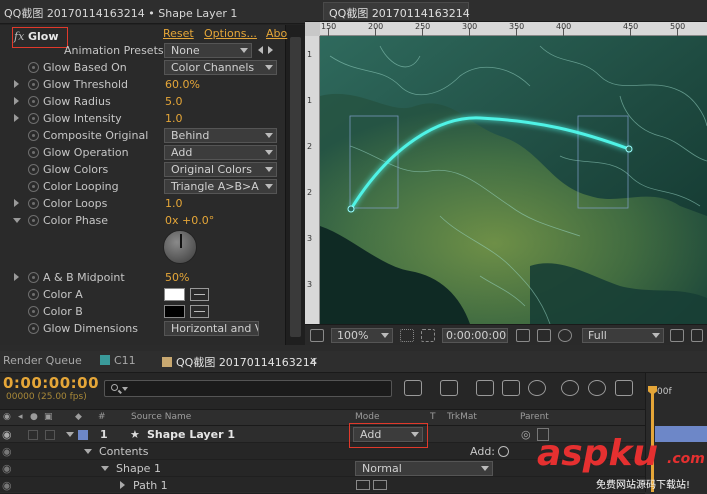 The width and height of the screenshot is (707, 494). I want to click on tab-qq-composition: QQ截图 20170114163214, so click(239, 362).